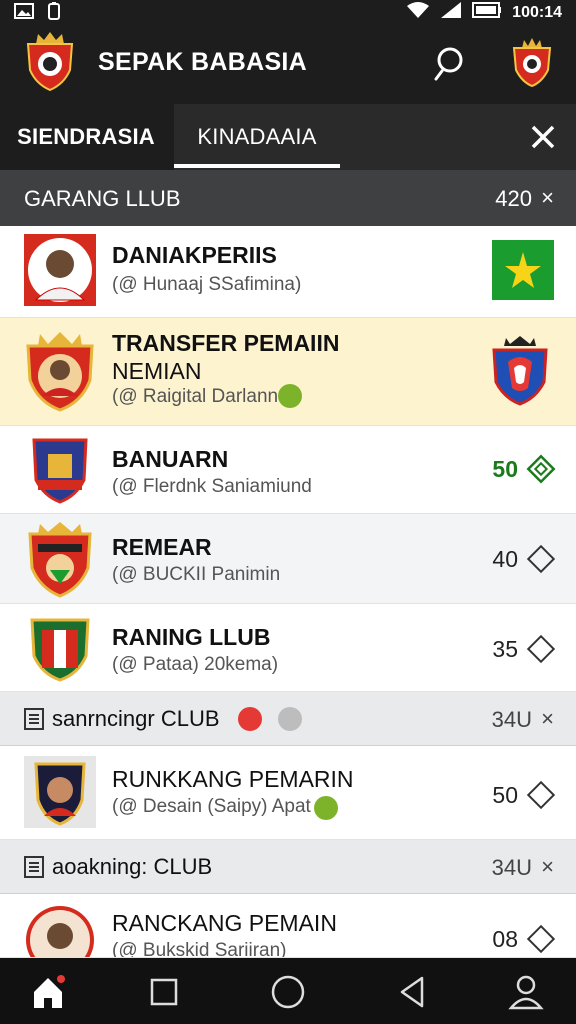 The height and width of the screenshot is (1024, 576). Describe the element at coordinates (157, 371) in the screenshot. I see `row-title-line2: NEMIAN` at that location.